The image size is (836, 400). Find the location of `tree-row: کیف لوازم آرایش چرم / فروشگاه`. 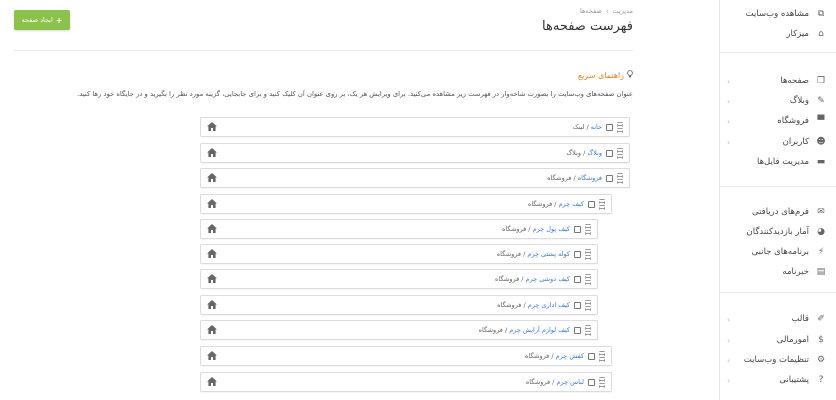

tree-row: کیف لوازم آرایش چرم / فروشگاه is located at coordinates (399, 330).